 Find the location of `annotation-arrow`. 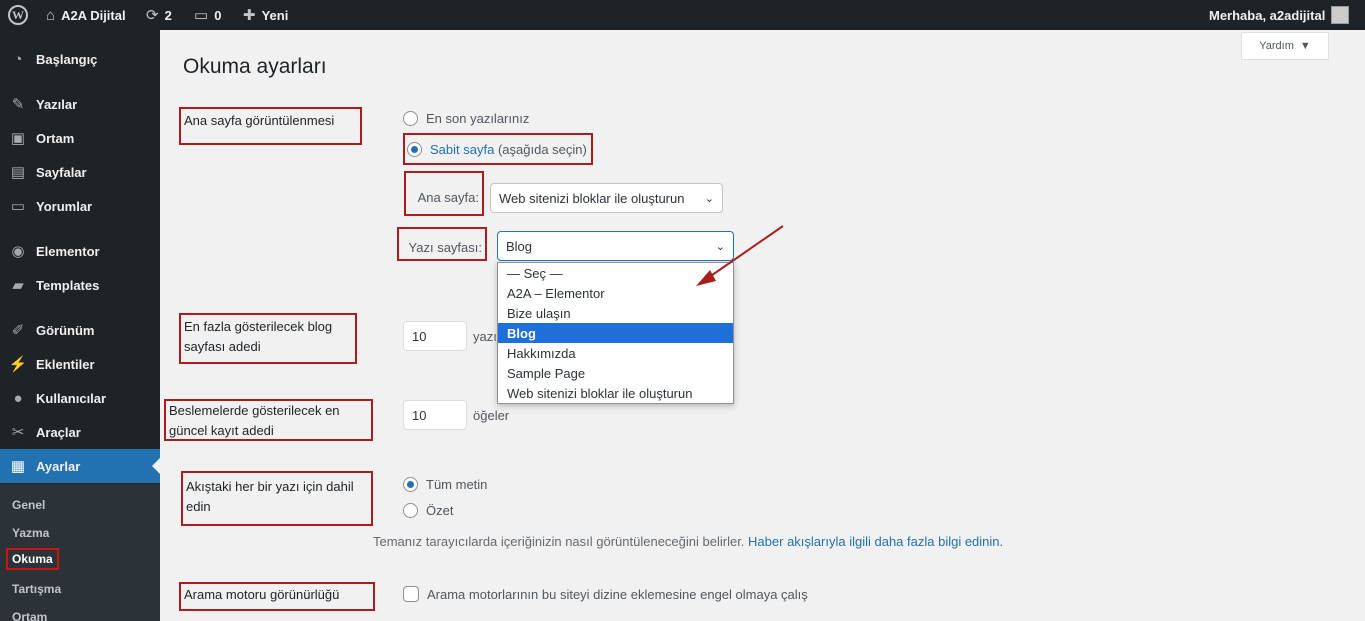

annotation-arrow is located at coordinates (740, 255).